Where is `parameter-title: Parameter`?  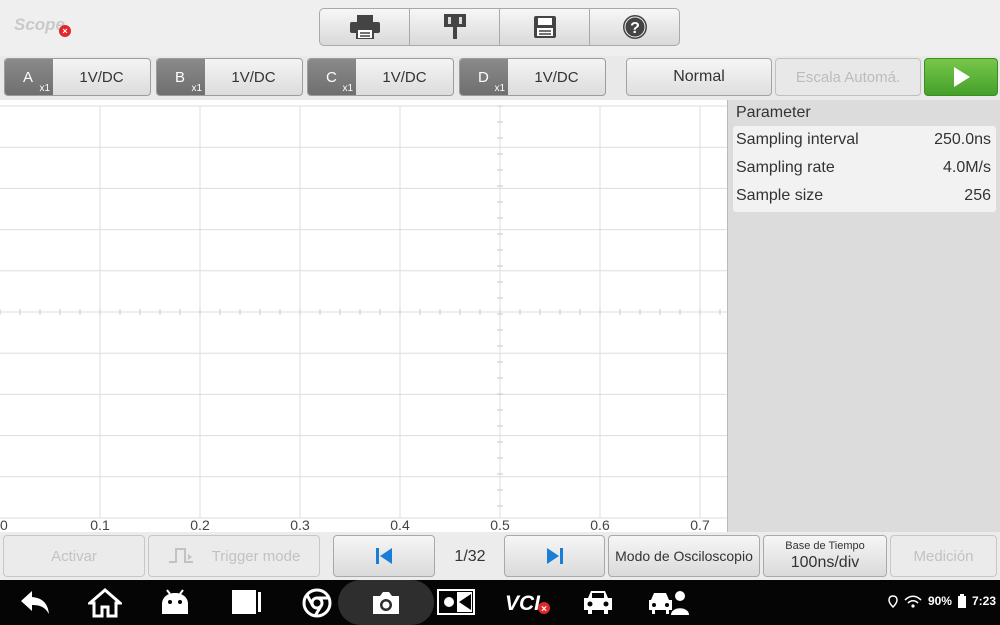
parameter-title: Parameter is located at coordinates (773, 112).